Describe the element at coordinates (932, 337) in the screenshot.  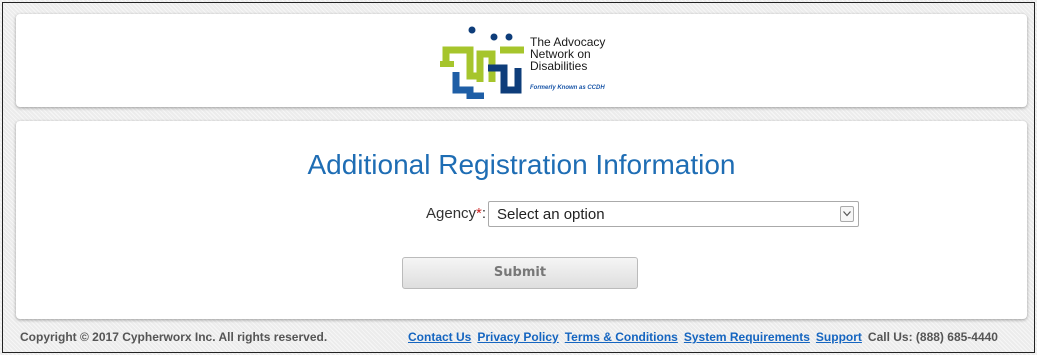
I see `phone-number: Call Us: (888) 685-4440` at that location.